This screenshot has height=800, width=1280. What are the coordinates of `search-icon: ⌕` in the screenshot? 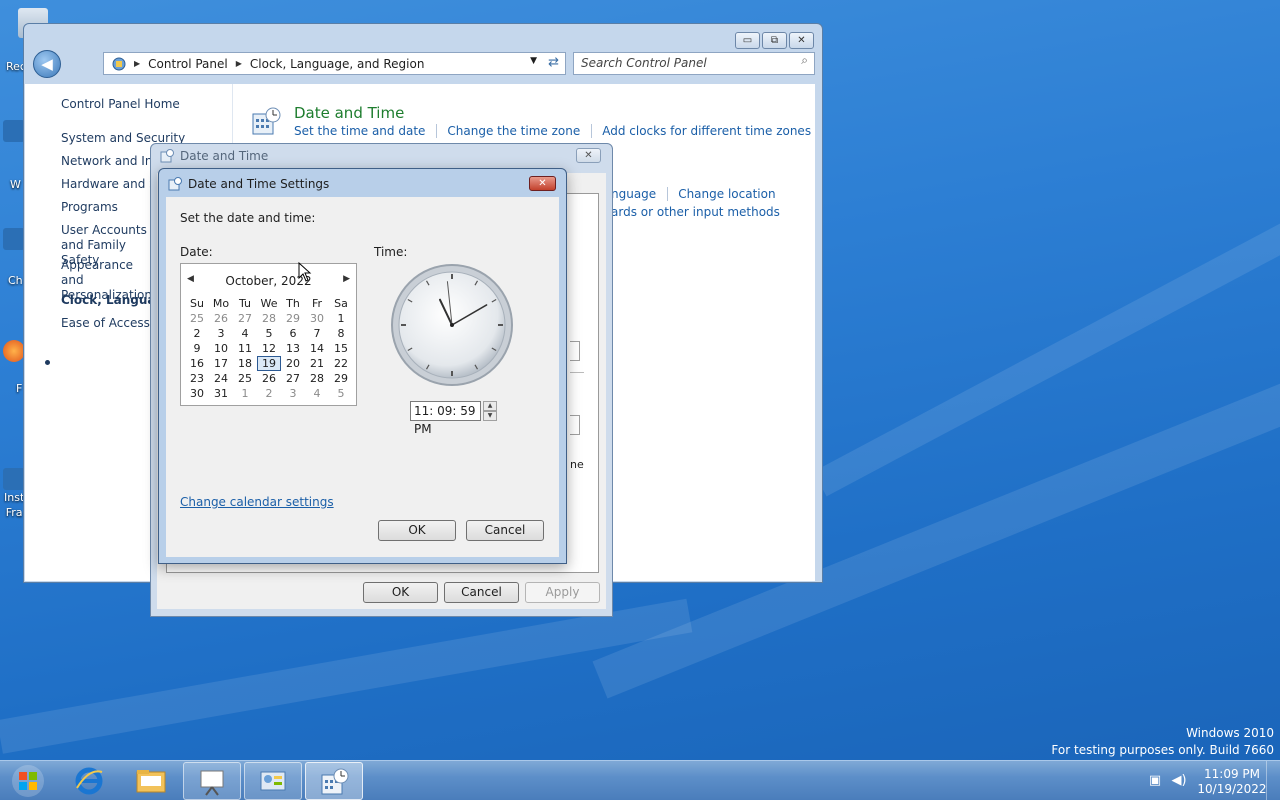 It's located at (804, 60).